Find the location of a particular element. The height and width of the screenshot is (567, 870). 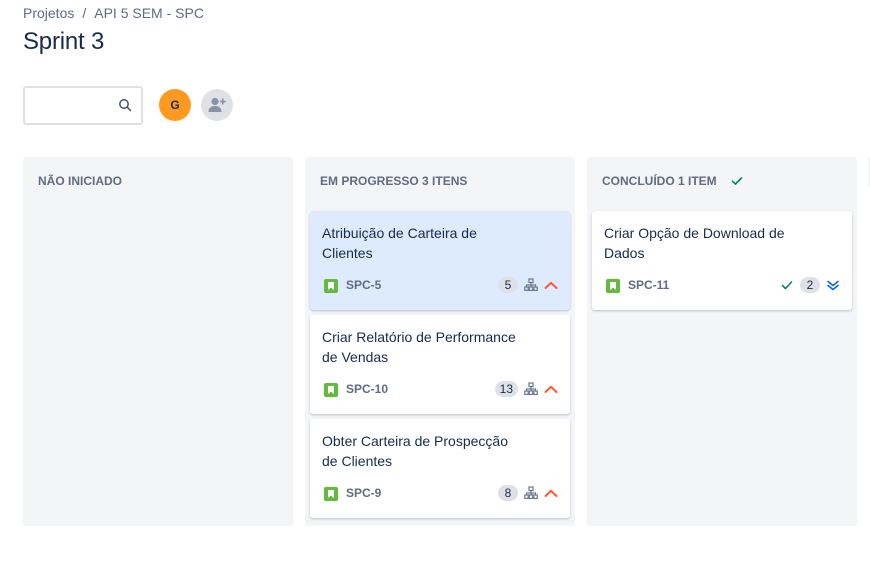

column-header-label: CONCLUÍDO 1 ITEM is located at coordinates (659, 181).